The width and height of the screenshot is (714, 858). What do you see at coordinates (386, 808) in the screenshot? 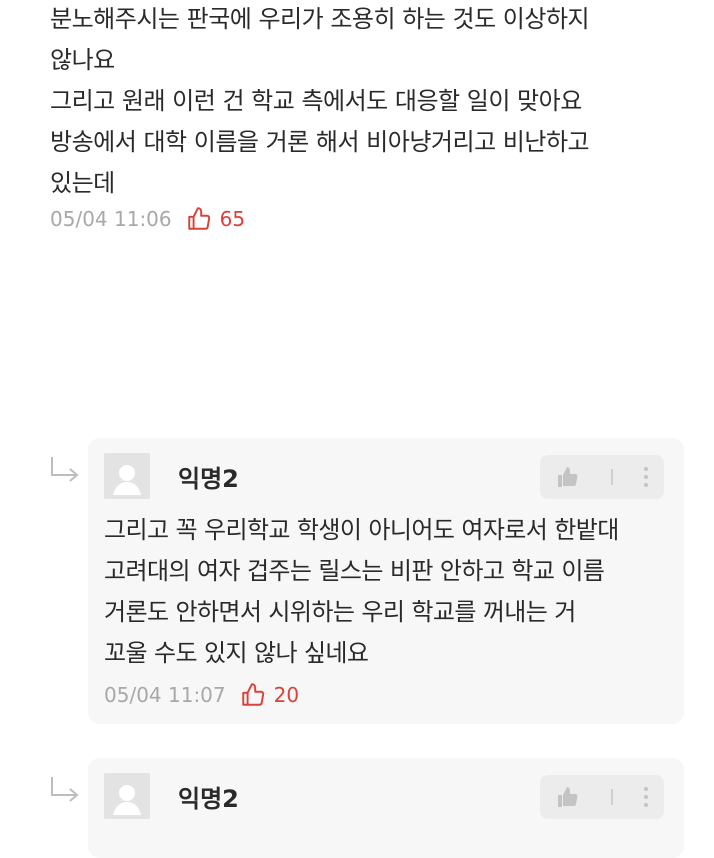
I see `reply-card: 익명2` at bounding box center [386, 808].